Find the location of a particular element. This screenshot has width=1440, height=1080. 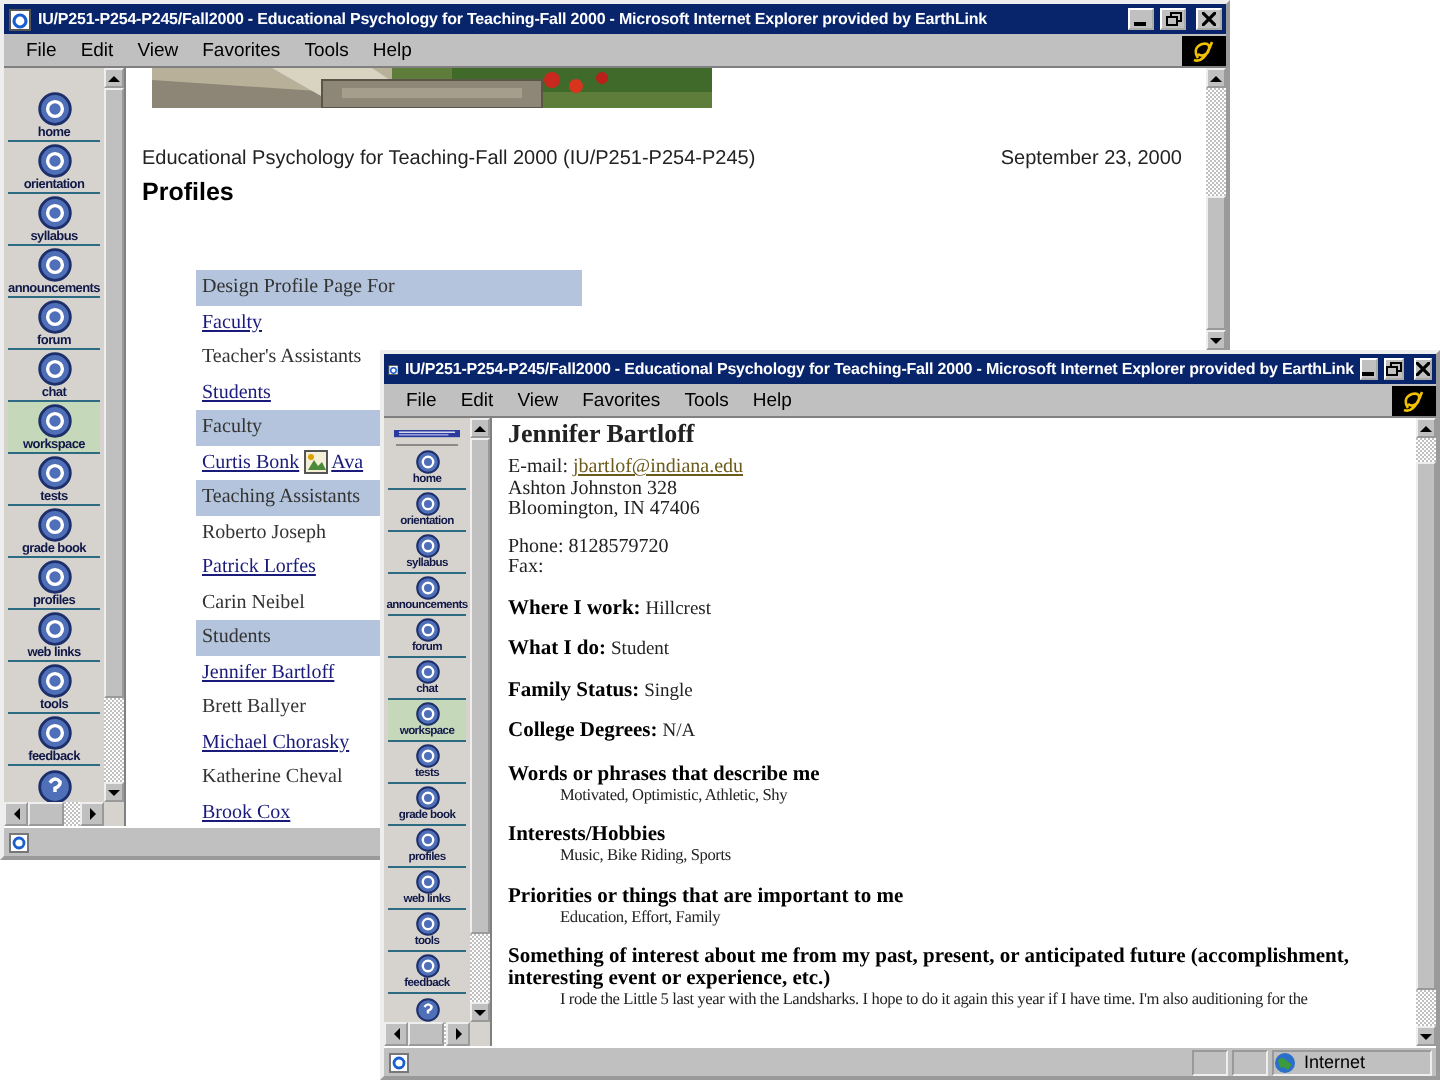

profile-link: Patrick Lorfes is located at coordinates (259, 567).